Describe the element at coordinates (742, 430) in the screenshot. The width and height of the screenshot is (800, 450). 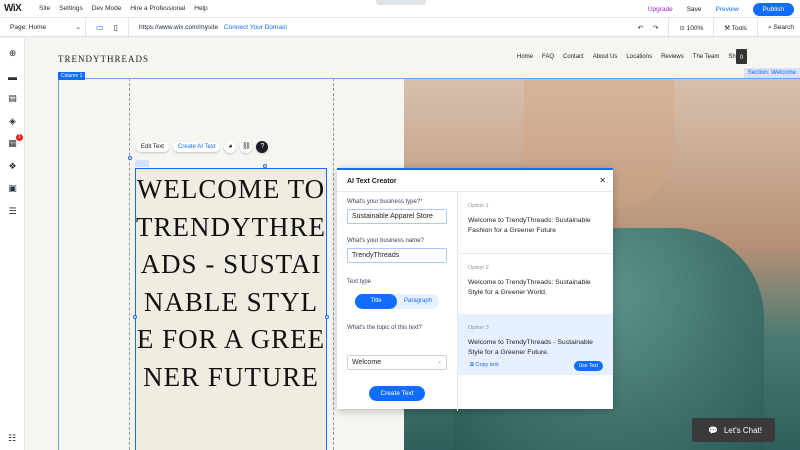
I see `chat-label: Let's Chat!` at that location.